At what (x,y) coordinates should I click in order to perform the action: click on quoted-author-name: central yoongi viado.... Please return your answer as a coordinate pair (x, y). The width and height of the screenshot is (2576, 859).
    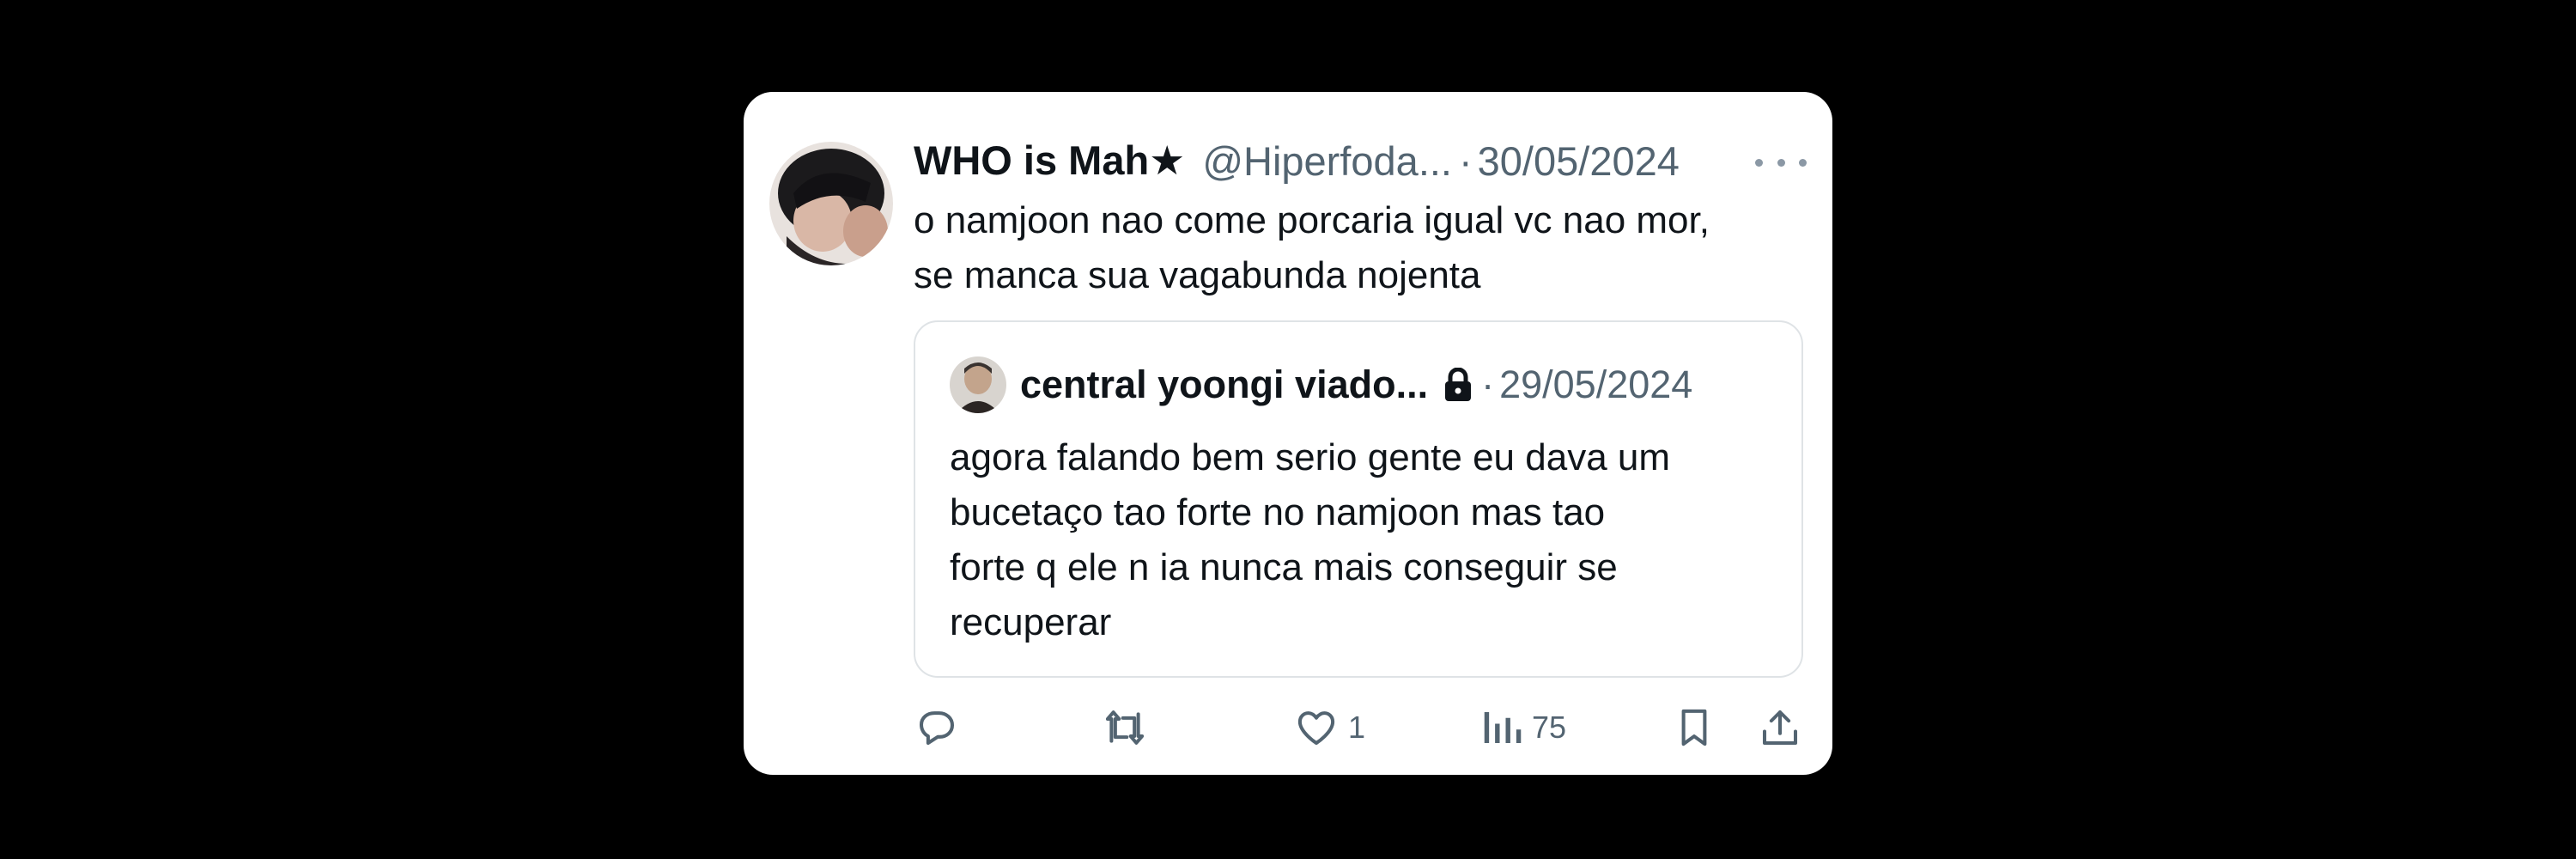
    Looking at the image, I should click on (1224, 384).